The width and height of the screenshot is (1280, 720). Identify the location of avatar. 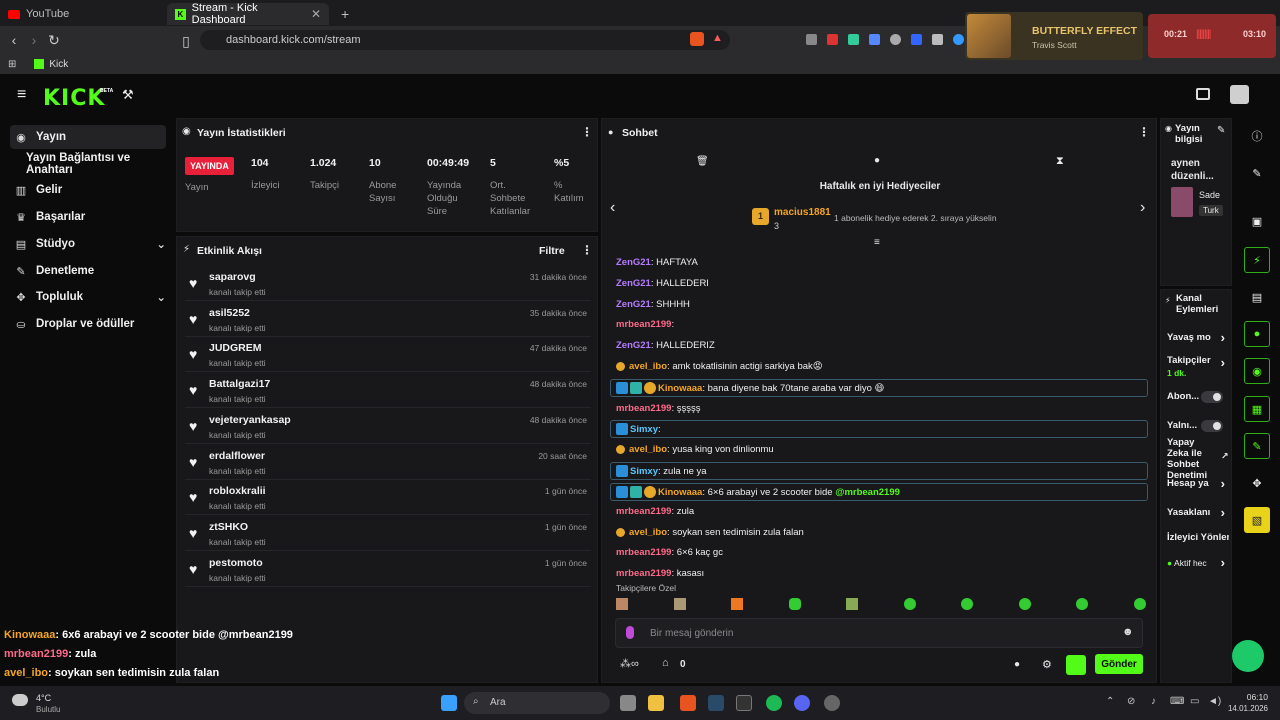
(1239, 94).